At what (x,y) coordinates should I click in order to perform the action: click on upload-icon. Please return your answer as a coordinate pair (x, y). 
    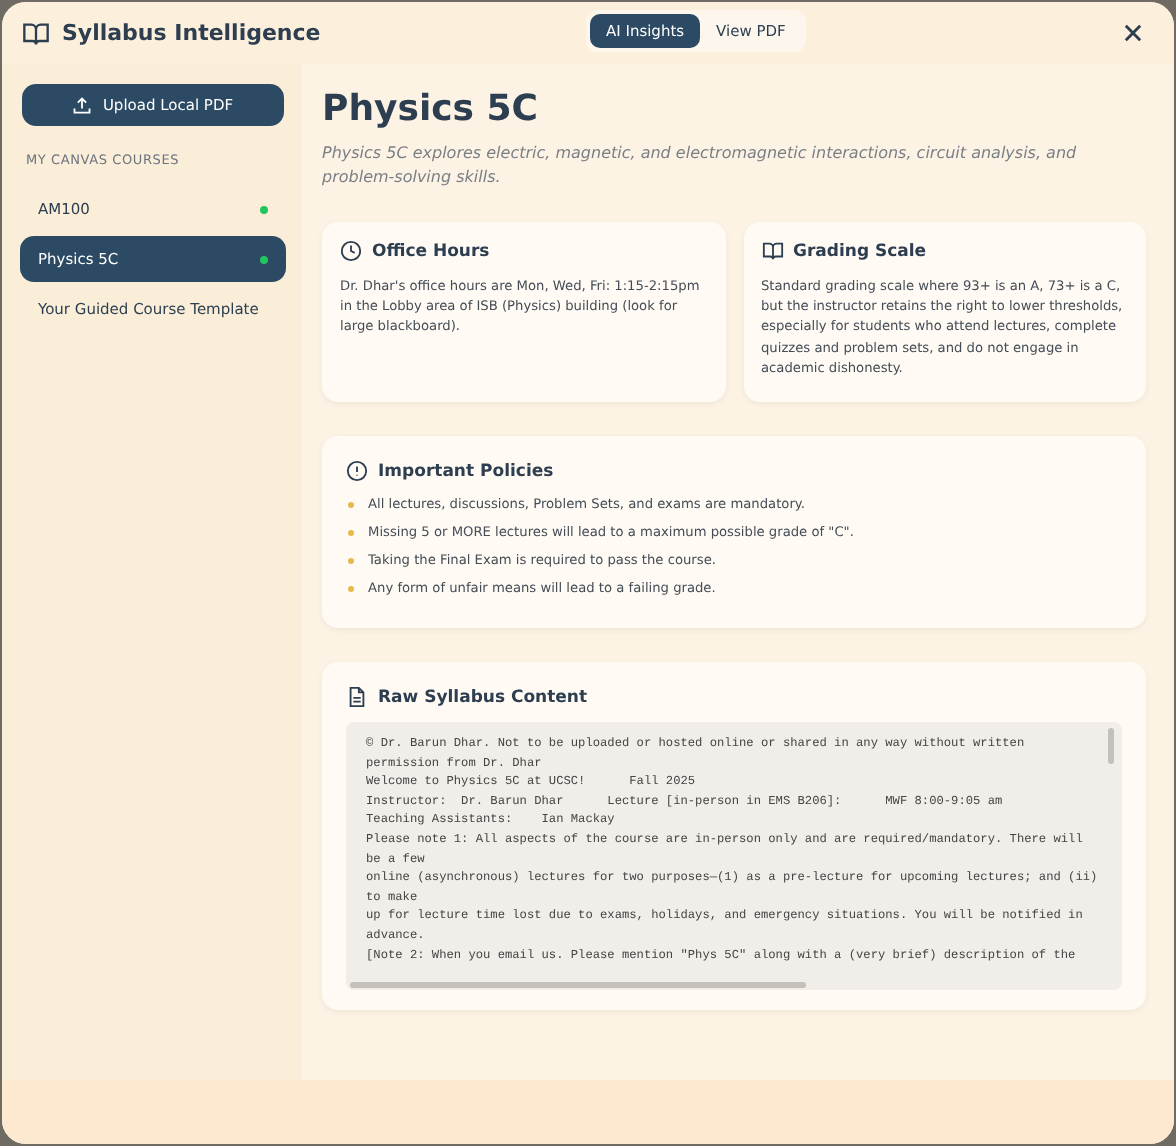
    Looking at the image, I should click on (82, 105).